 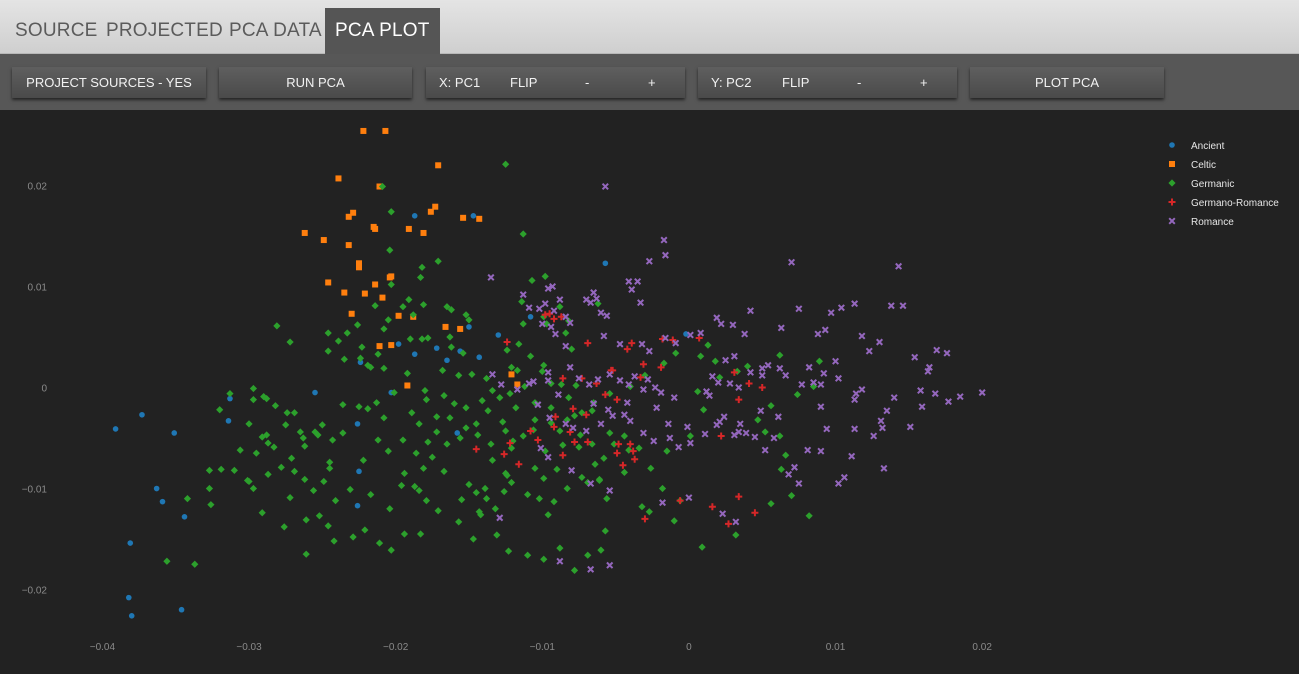 What do you see at coordinates (109, 82) in the screenshot?
I see `project-sources-button: PROJECT SOURCES - YES` at bounding box center [109, 82].